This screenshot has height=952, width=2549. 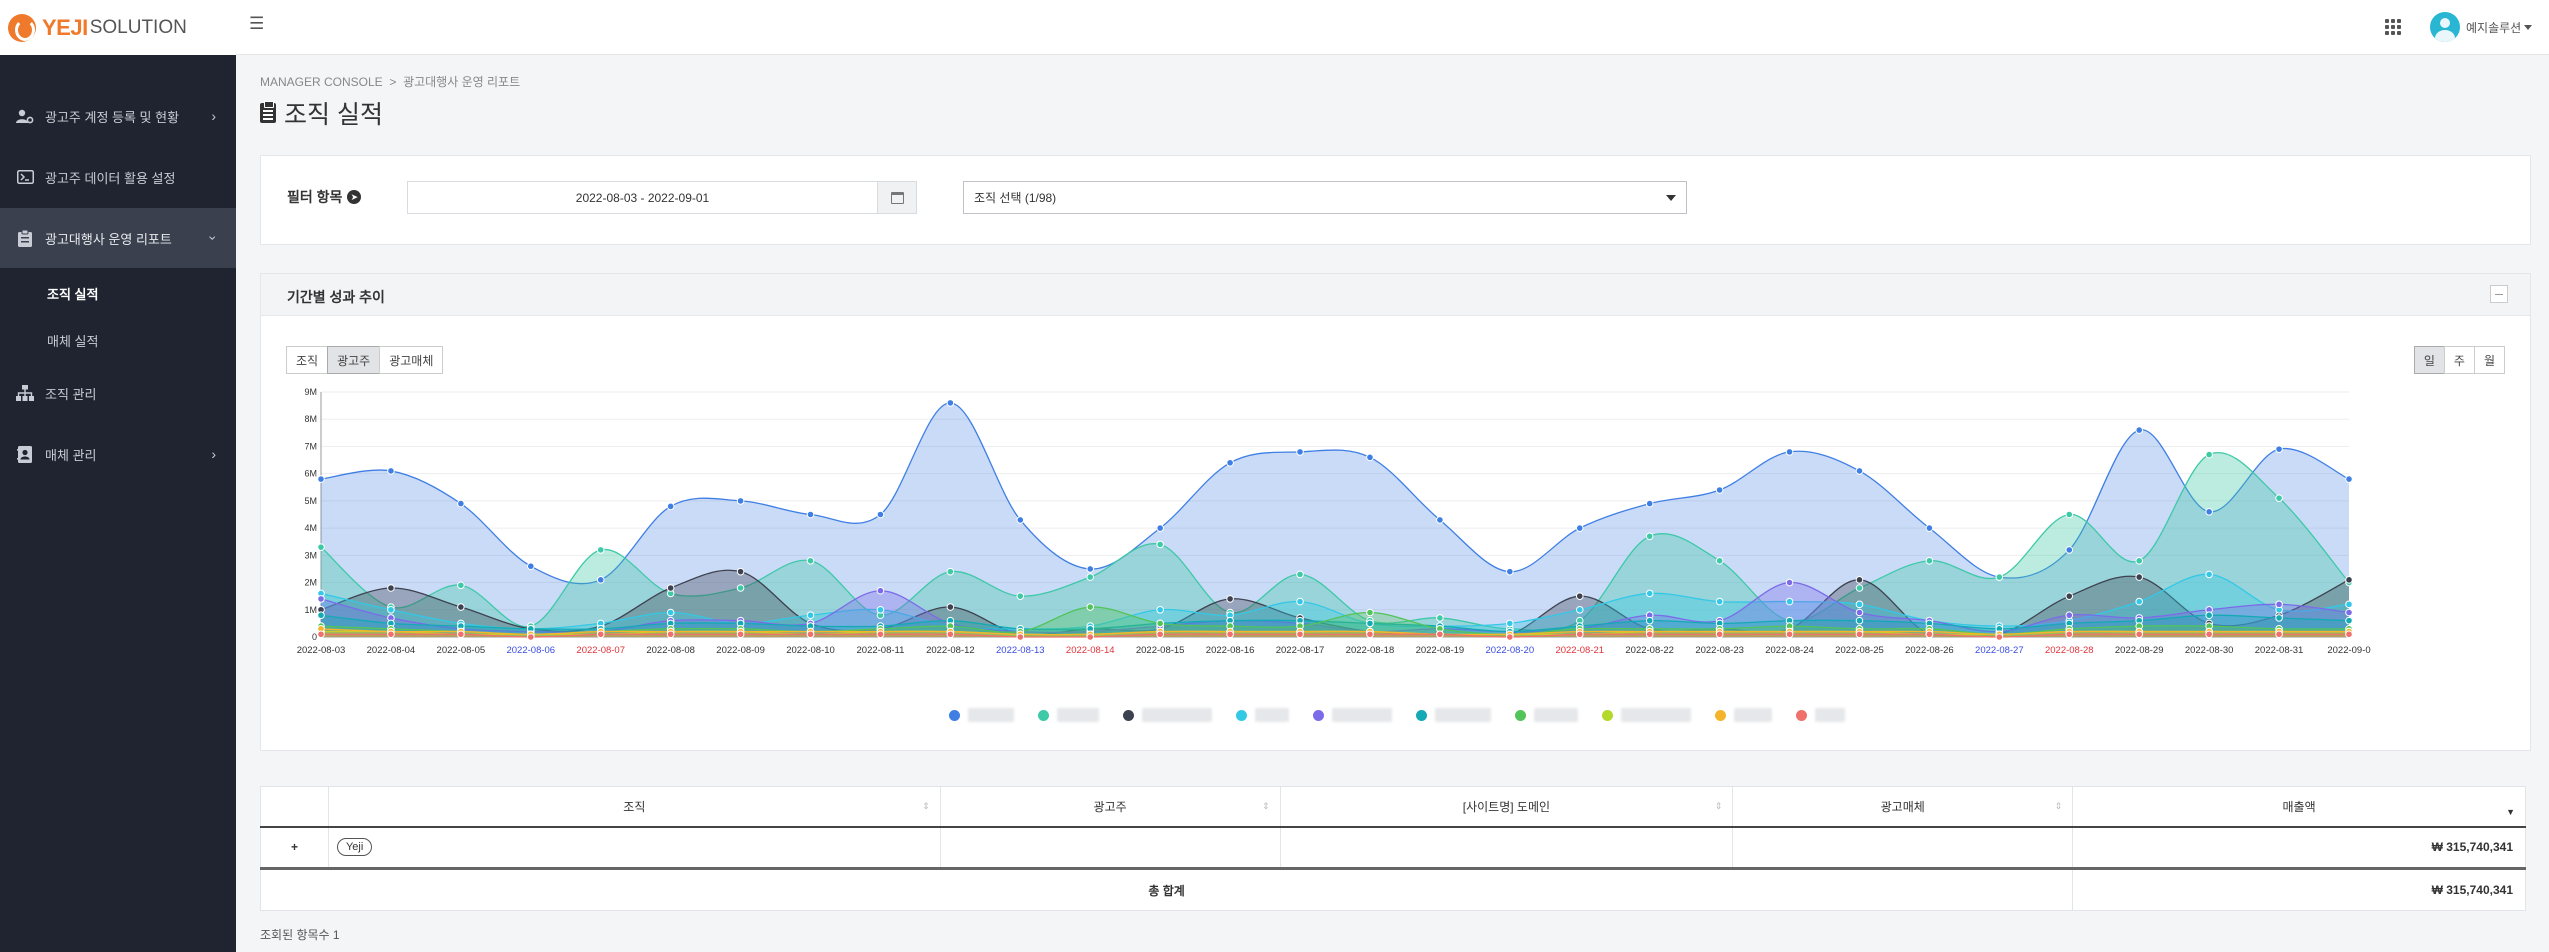 What do you see at coordinates (1903, 807) in the screenshot?
I see `column-header-media: 광고매체 ⇕` at bounding box center [1903, 807].